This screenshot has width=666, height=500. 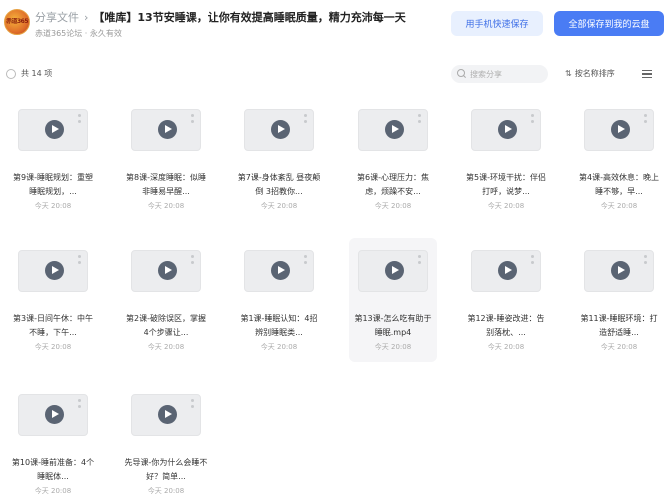 I want to click on sort-button: ⇅ 按名称排序, so click(x=590, y=73).